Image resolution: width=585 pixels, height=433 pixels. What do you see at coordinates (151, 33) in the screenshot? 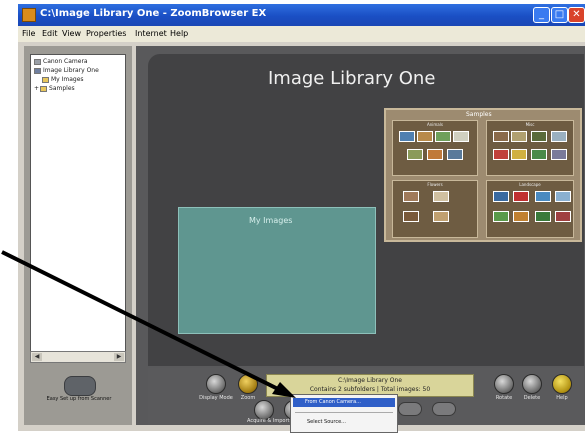
I see `menu-internet: Internet` at bounding box center [151, 33].